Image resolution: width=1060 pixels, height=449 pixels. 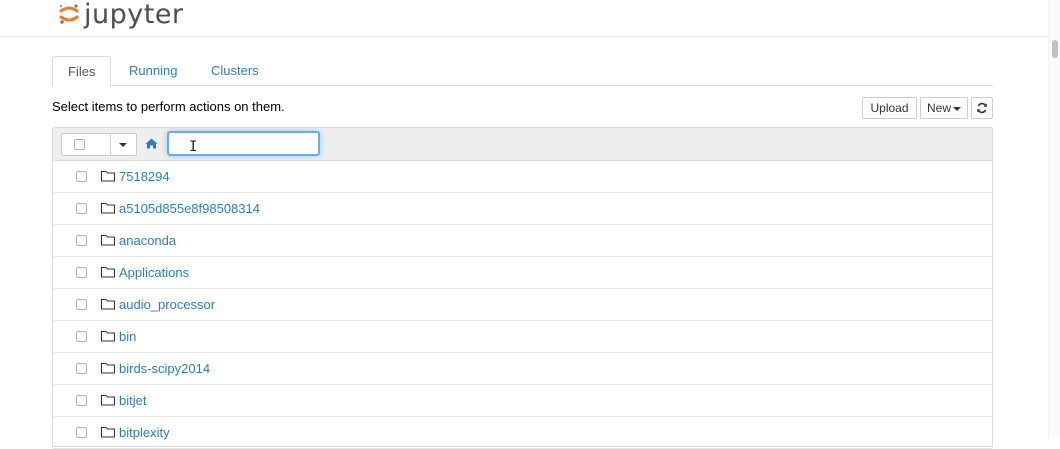 I want to click on file-name-link: a5105d855e8f98508314, so click(x=189, y=208).